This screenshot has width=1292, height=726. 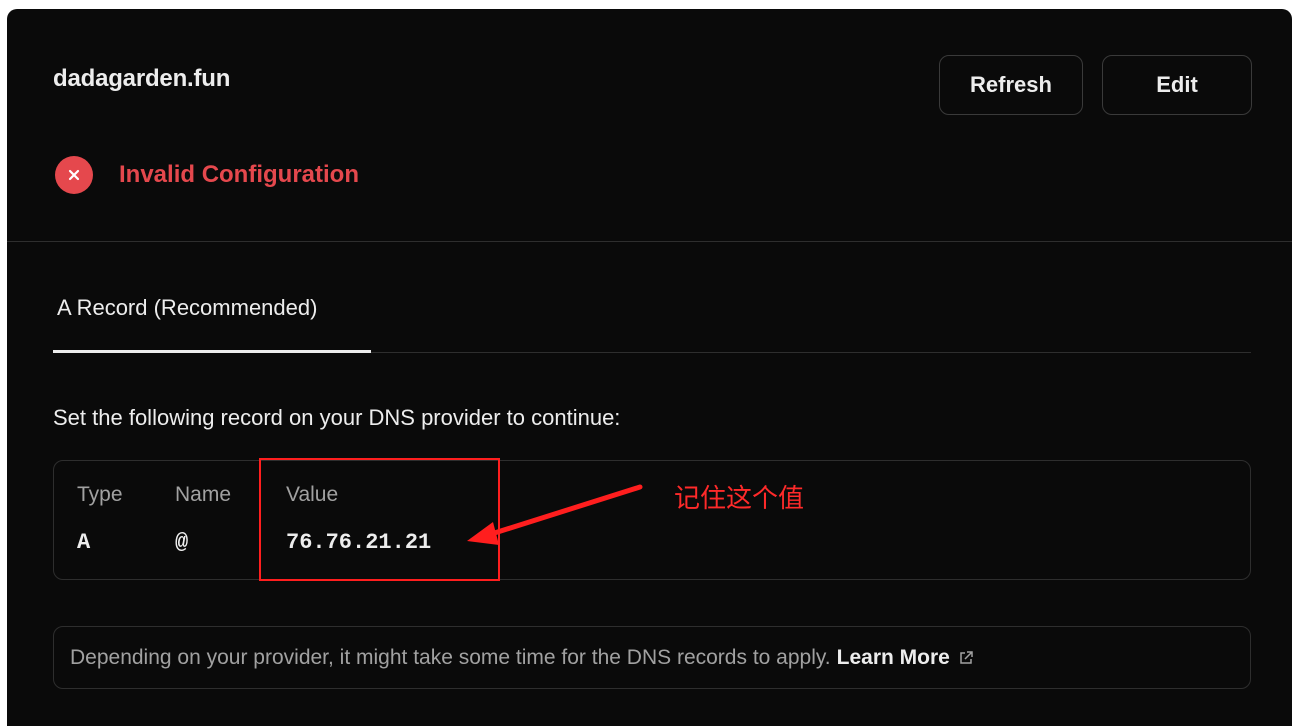 I want to click on annotation-label: 记住这个值, so click(x=739, y=499).